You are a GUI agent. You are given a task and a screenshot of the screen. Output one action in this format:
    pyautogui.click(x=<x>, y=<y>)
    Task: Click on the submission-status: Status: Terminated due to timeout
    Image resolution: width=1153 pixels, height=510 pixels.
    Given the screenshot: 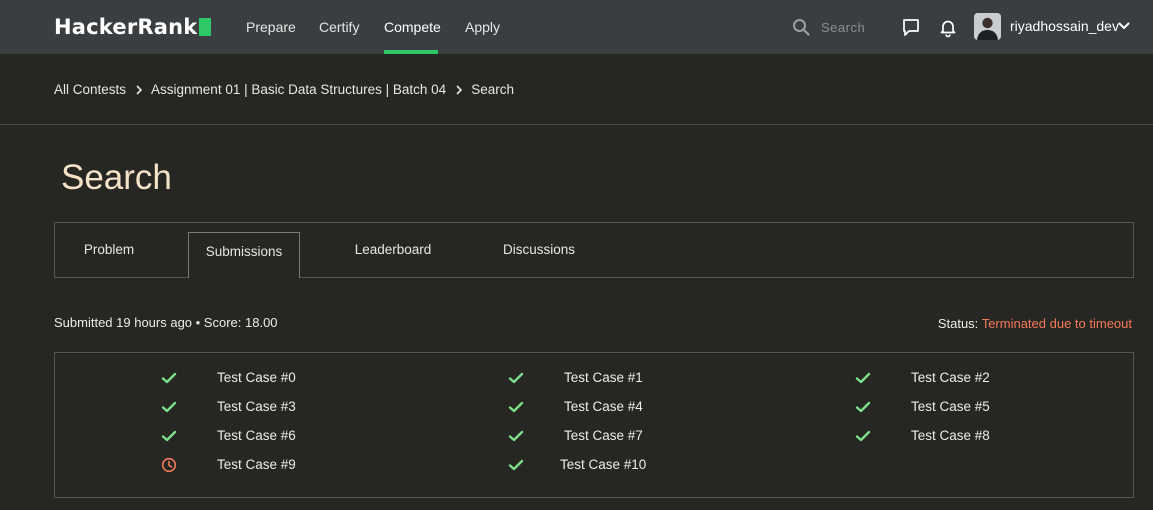 What is the action you would take?
    pyautogui.click(x=1035, y=323)
    